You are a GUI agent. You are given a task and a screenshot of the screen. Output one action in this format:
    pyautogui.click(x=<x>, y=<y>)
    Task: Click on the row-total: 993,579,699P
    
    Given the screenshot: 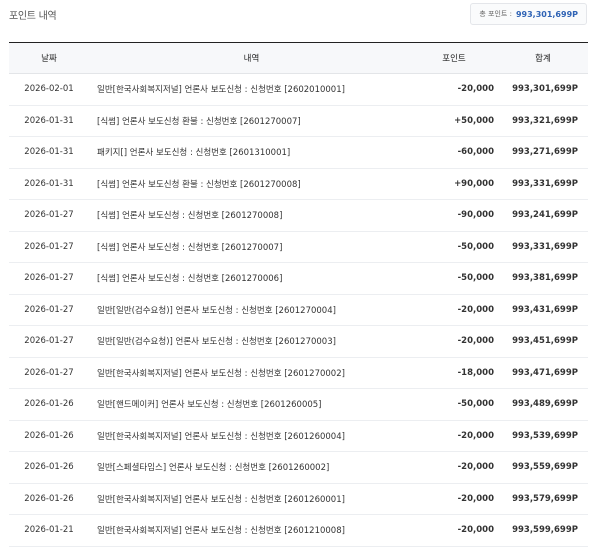 What is the action you would take?
    pyautogui.click(x=543, y=499)
    